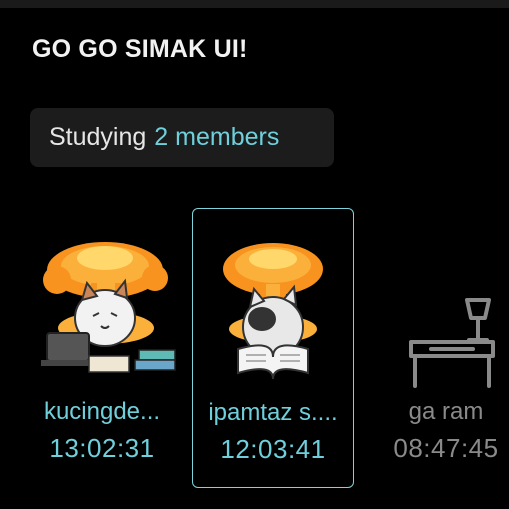 This screenshot has height=509, width=509. What do you see at coordinates (273, 449) in the screenshot?
I see `study-timer: 12:03:41` at bounding box center [273, 449].